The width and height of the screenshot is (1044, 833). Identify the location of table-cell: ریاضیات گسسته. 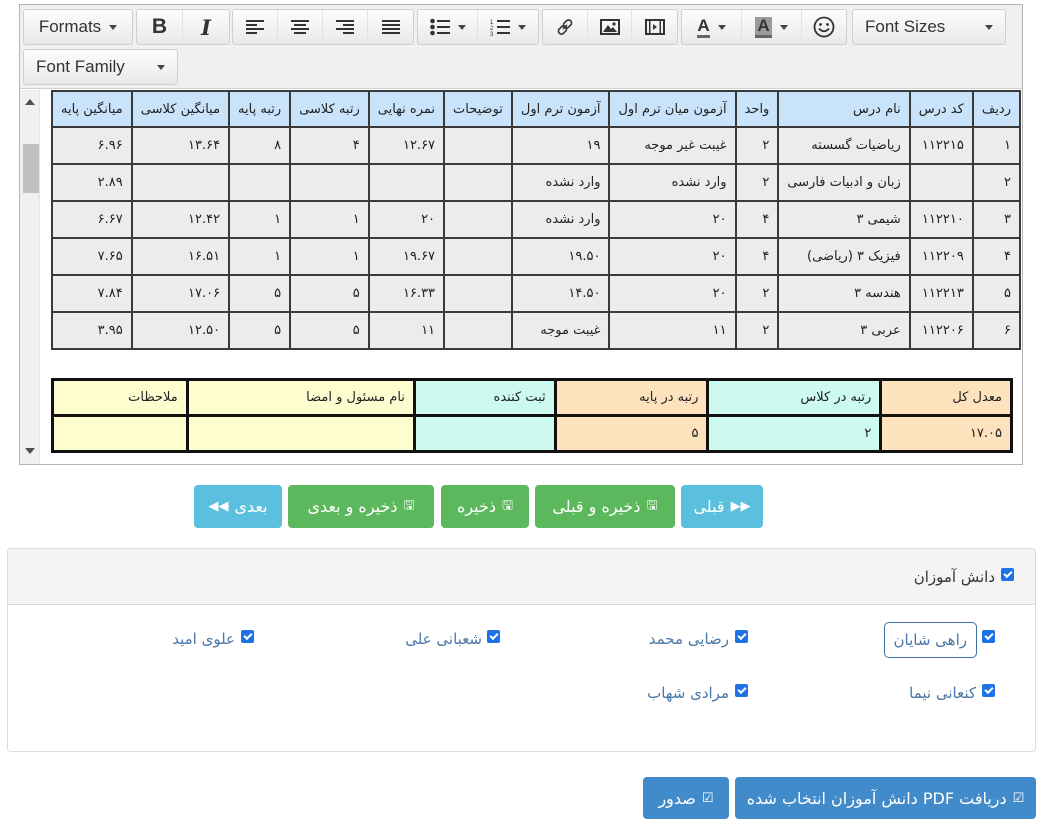
(844, 145).